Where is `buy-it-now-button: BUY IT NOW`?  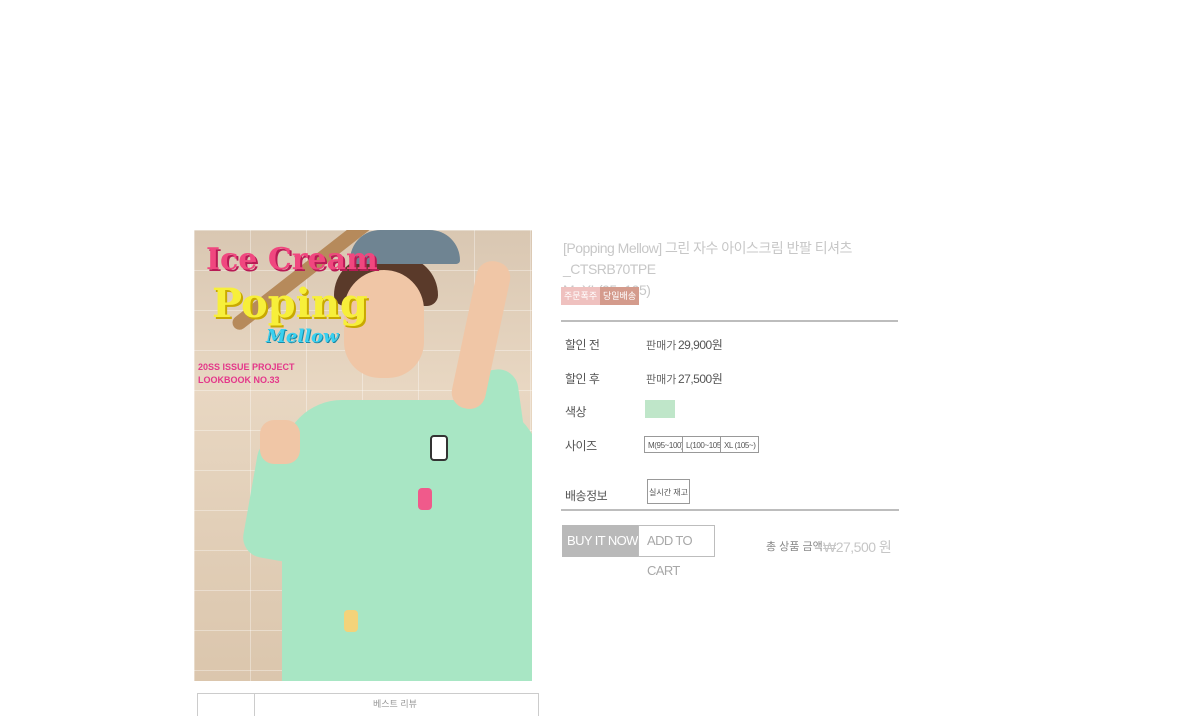
buy-it-now-button: BUY IT NOW is located at coordinates (600, 541).